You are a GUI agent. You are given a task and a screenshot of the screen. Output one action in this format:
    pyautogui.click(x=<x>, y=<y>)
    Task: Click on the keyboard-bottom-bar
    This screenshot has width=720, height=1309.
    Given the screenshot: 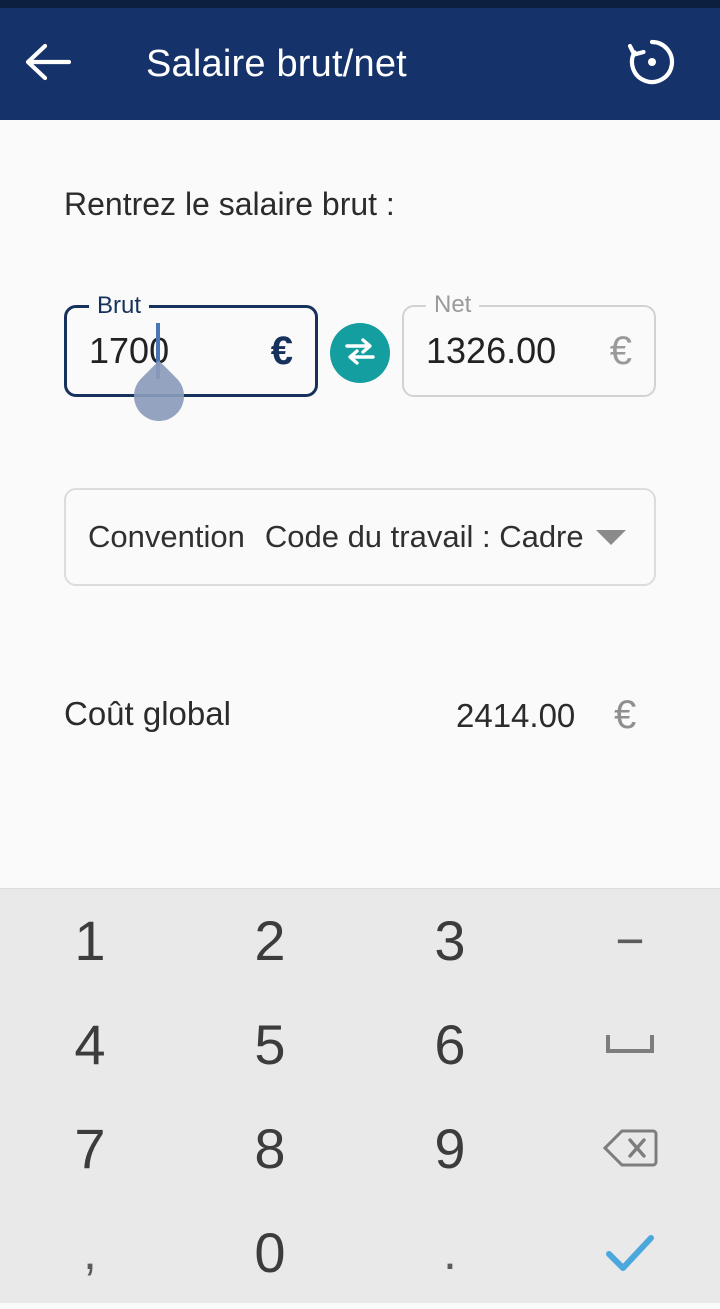 What is the action you would take?
    pyautogui.click(x=360, y=1306)
    